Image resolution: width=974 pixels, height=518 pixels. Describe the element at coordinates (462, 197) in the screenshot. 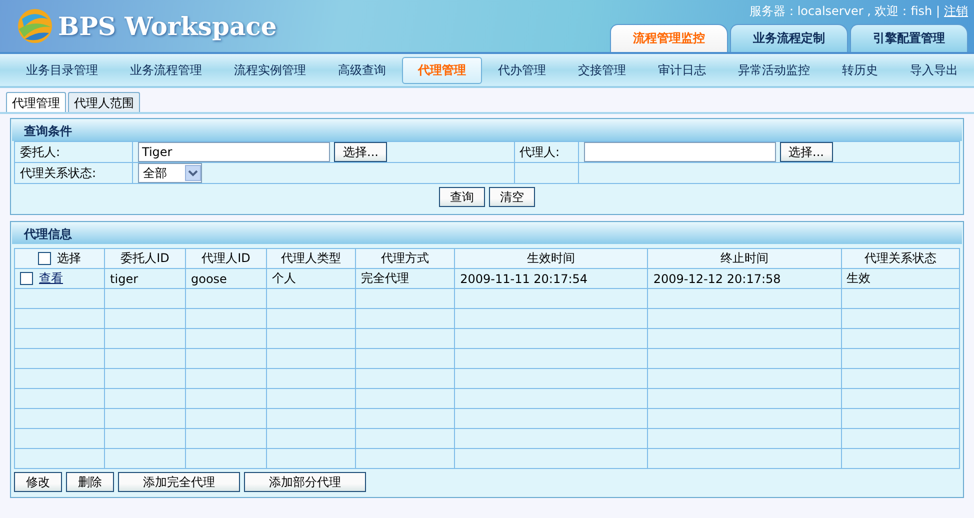

I see `action-button: 查询` at that location.